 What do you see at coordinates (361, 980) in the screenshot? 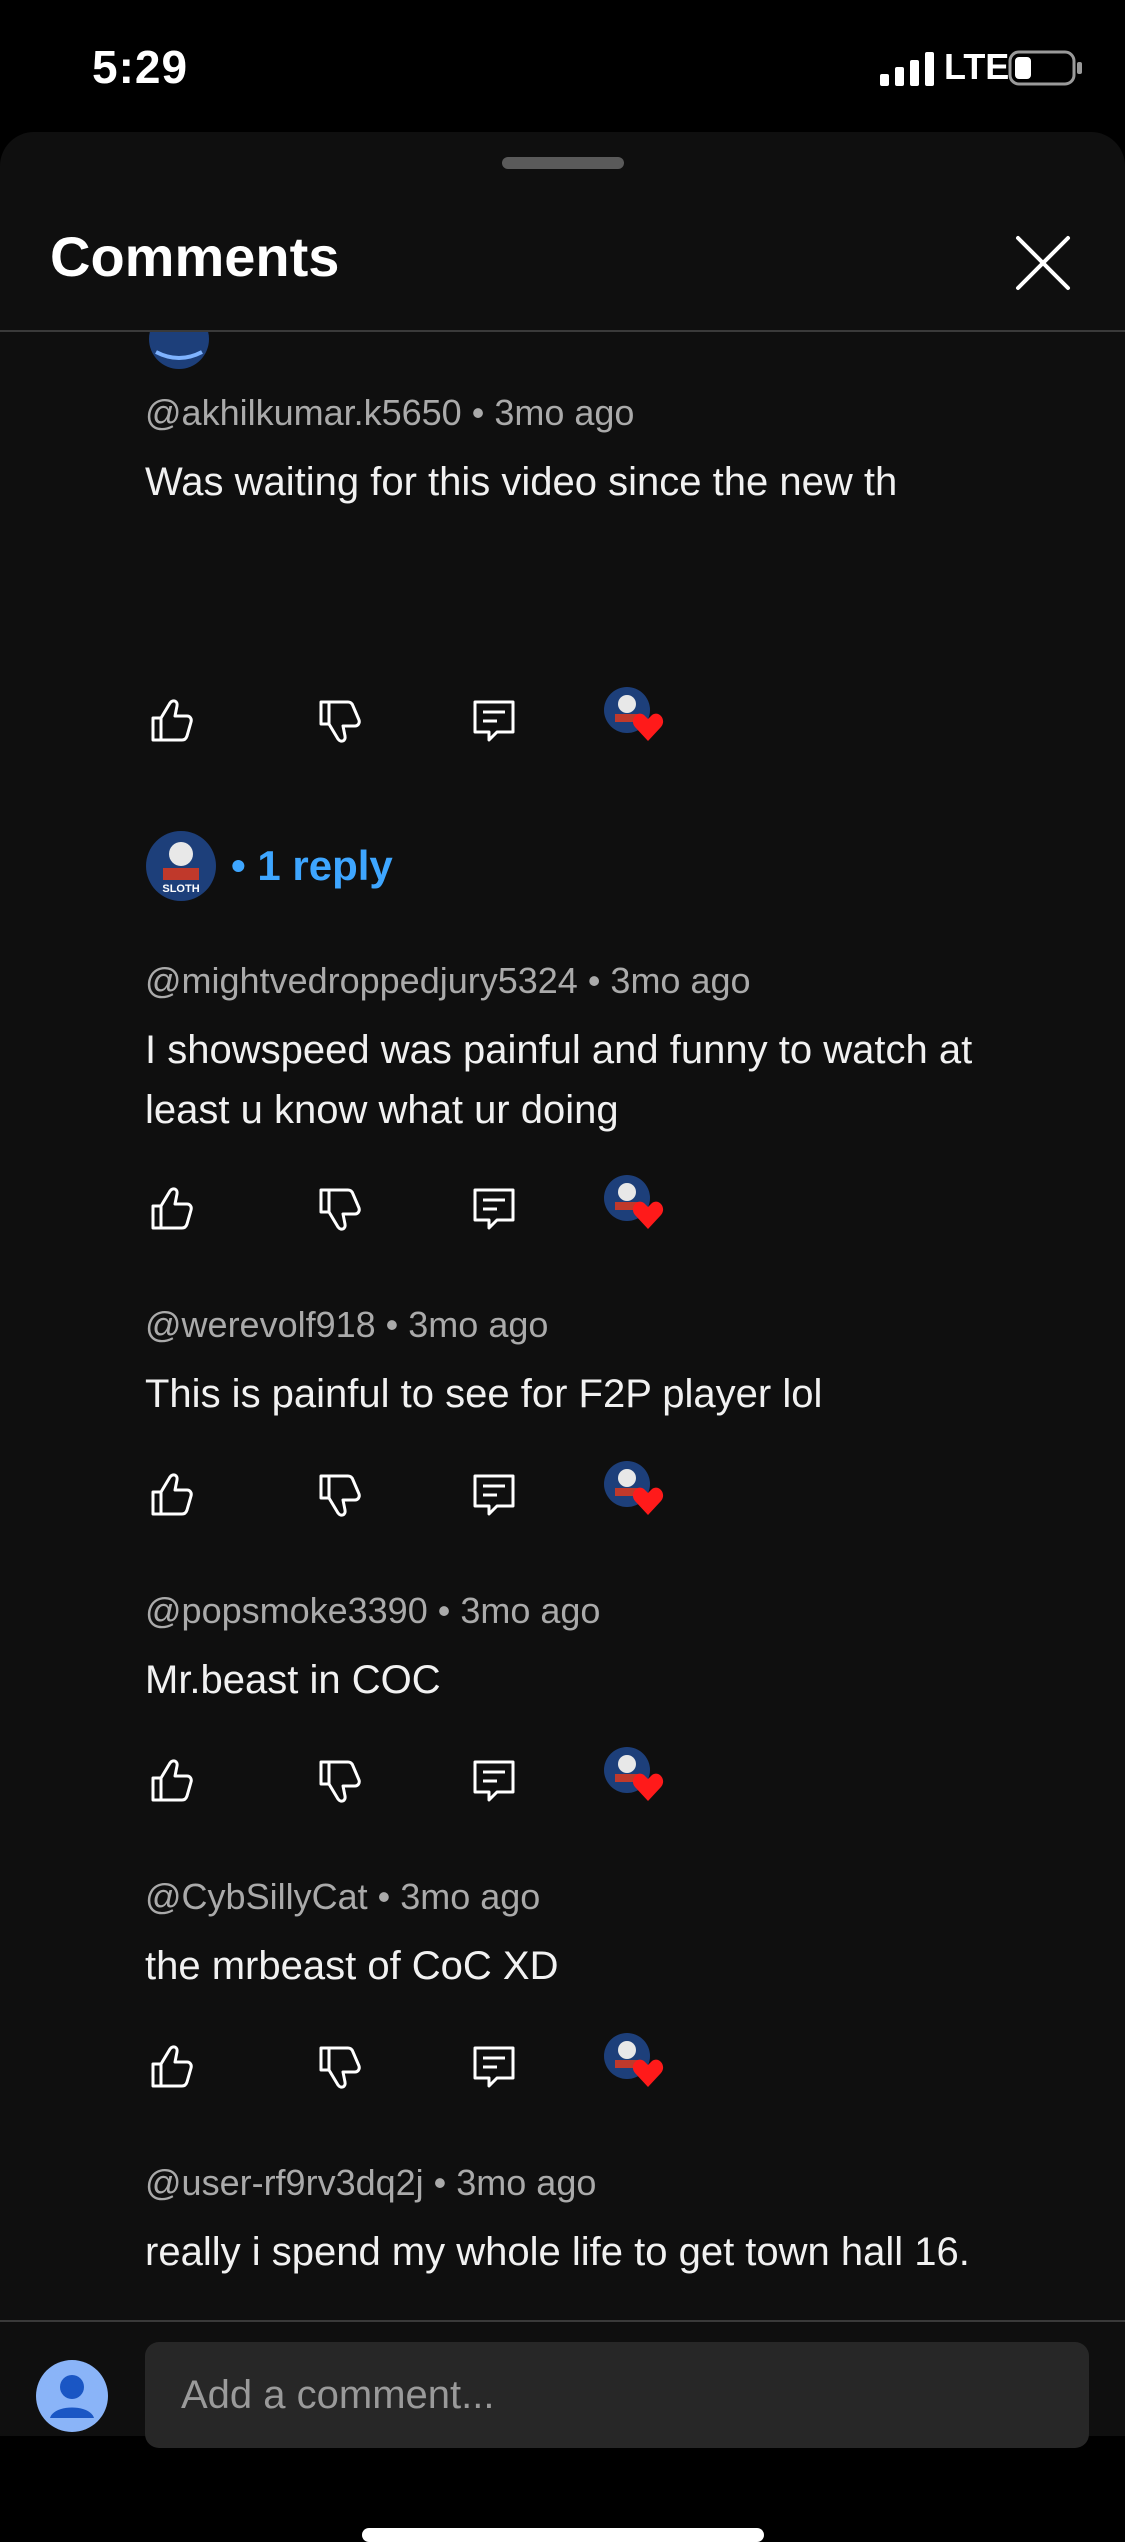
I see `comment-author: @mightvedroppedjury5324` at bounding box center [361, 980].